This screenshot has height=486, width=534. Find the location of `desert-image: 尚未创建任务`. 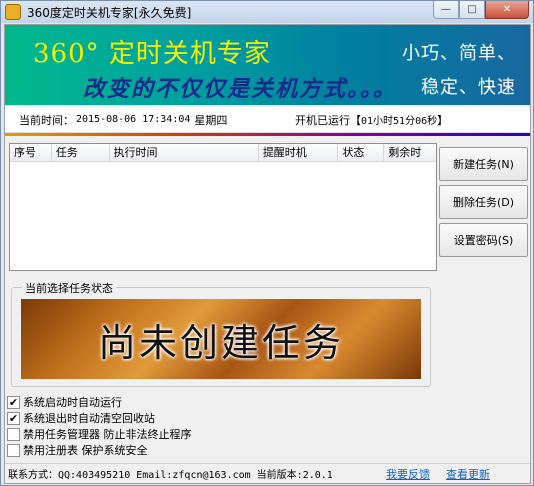

desert-image: 尚未创建任务 is located at coordinates (221, 339).